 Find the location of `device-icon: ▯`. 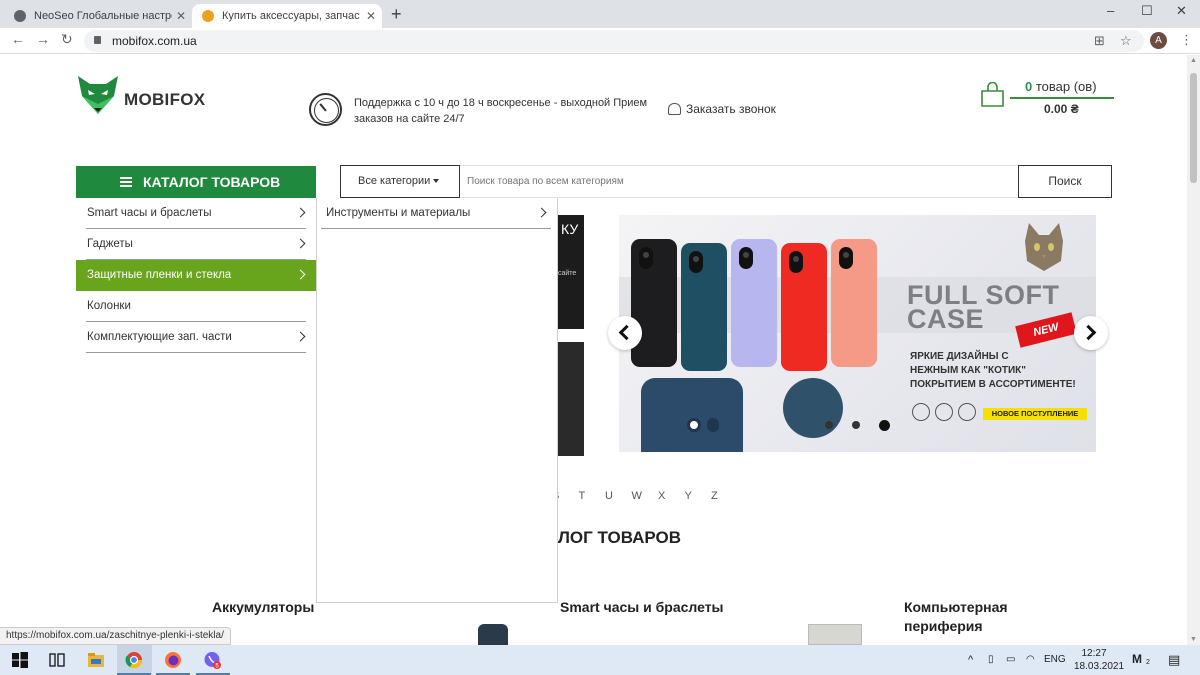

device-icon: ▯ is located at coordinates (991, 659).